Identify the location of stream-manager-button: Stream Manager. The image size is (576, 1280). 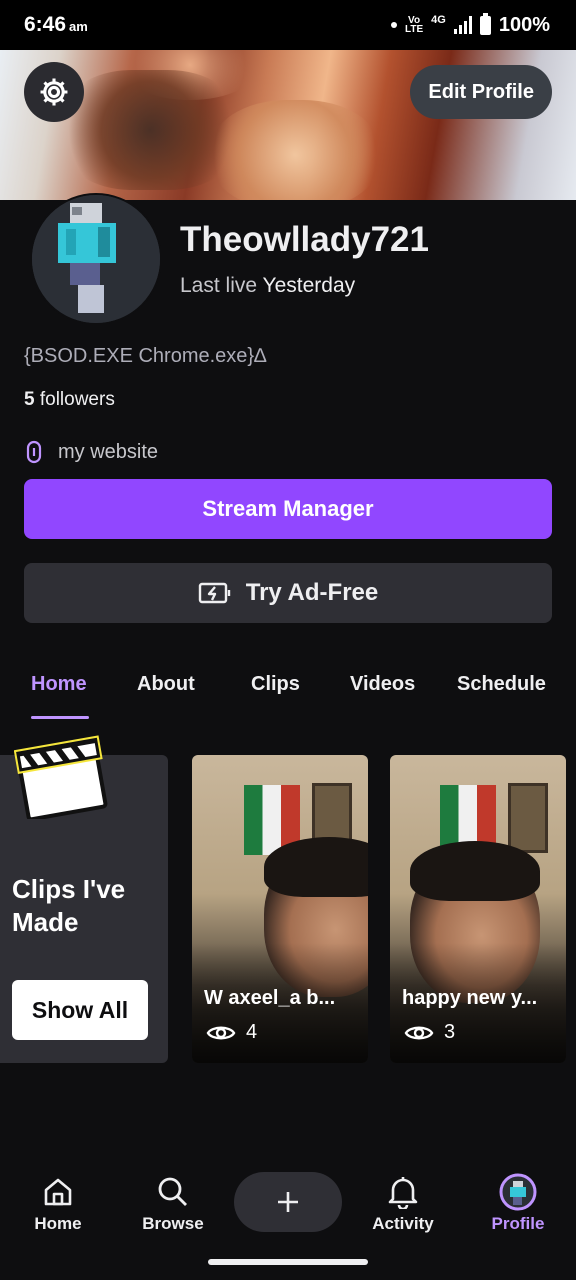
(288, 509).